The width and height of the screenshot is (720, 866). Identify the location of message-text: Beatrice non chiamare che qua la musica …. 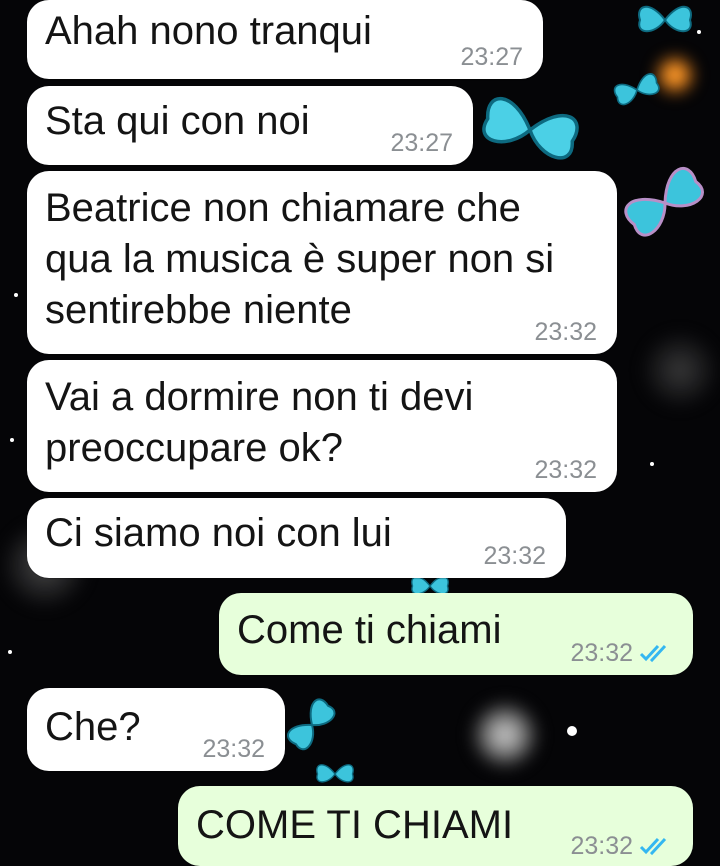
(300, 259).